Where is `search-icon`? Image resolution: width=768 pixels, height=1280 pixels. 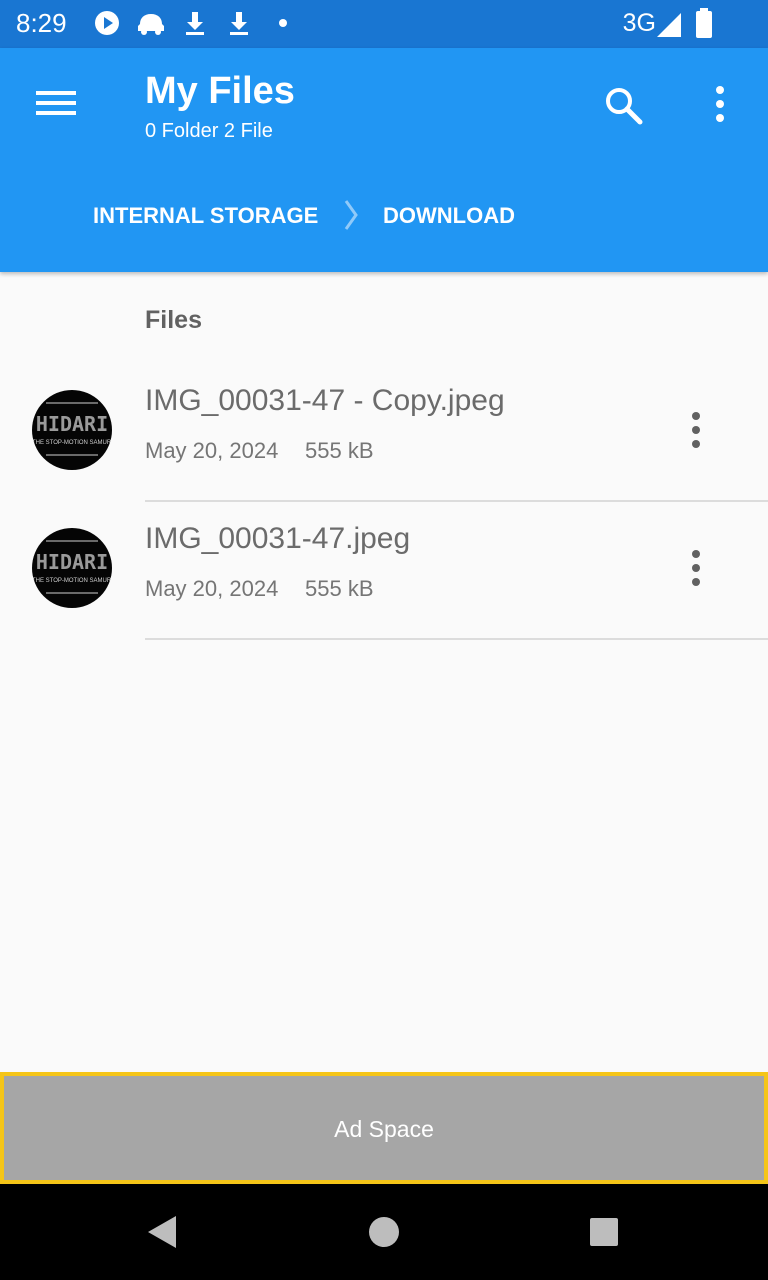
search-icon is located at coordinates (624, 106).